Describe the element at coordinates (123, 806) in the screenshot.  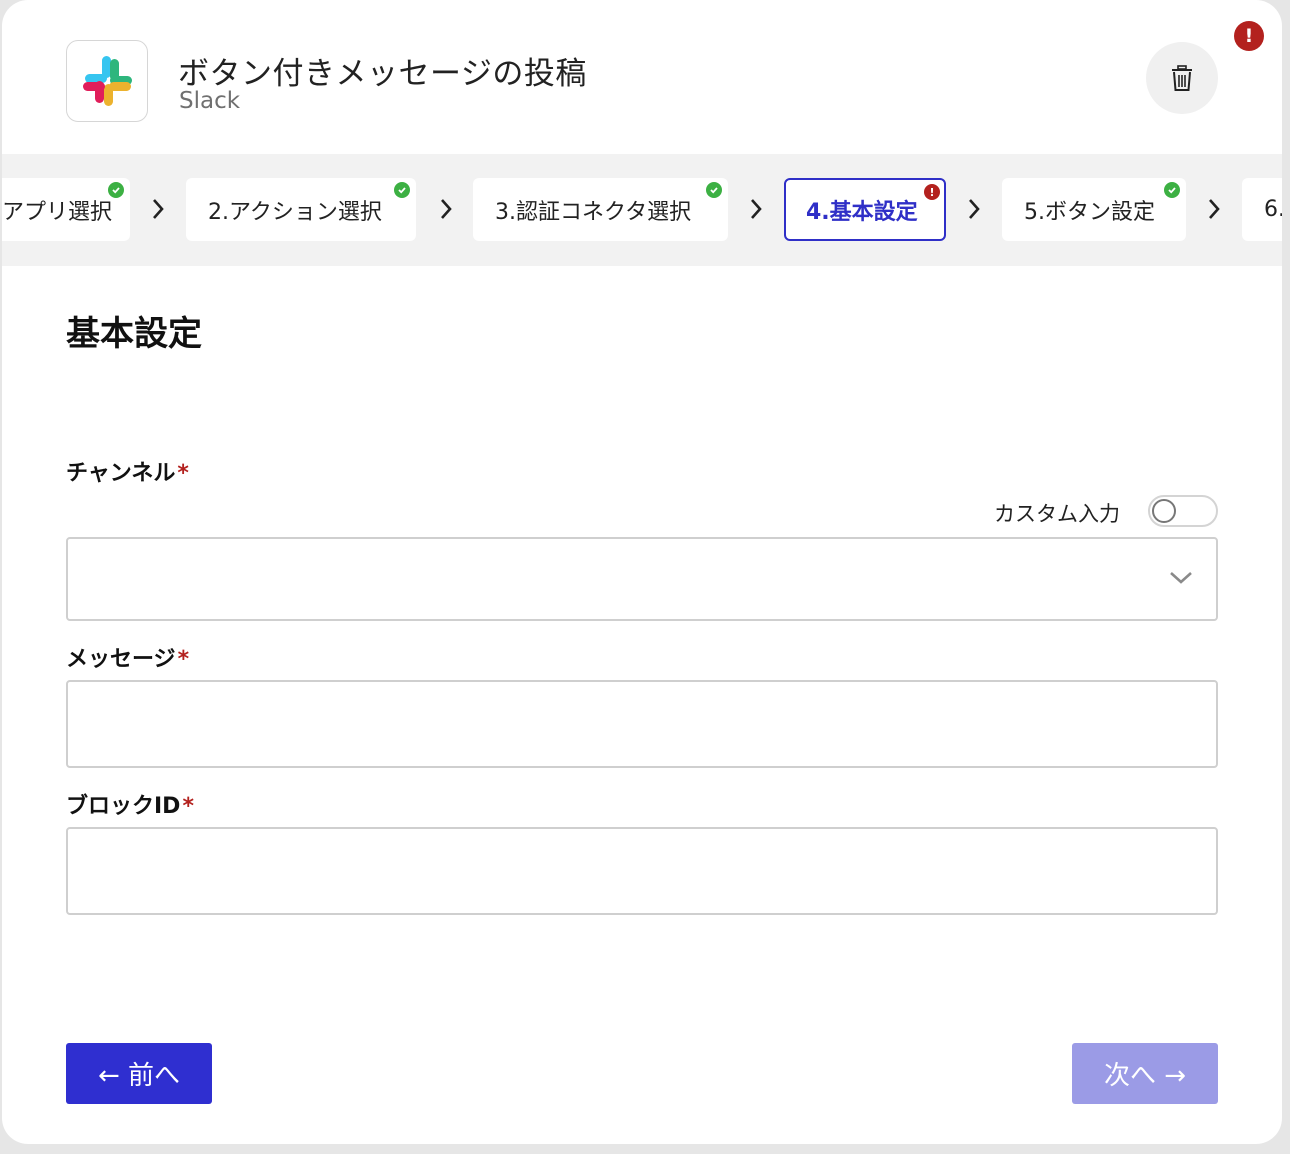
I see `block-id-label-text: ブロックID` at that location.